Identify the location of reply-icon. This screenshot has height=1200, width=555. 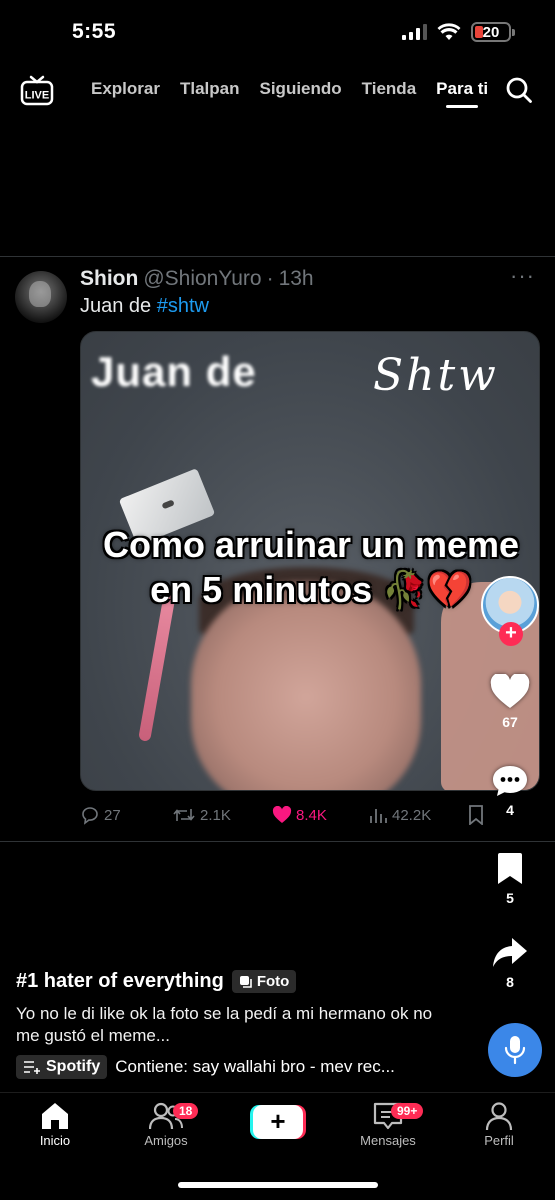
(90, 816).